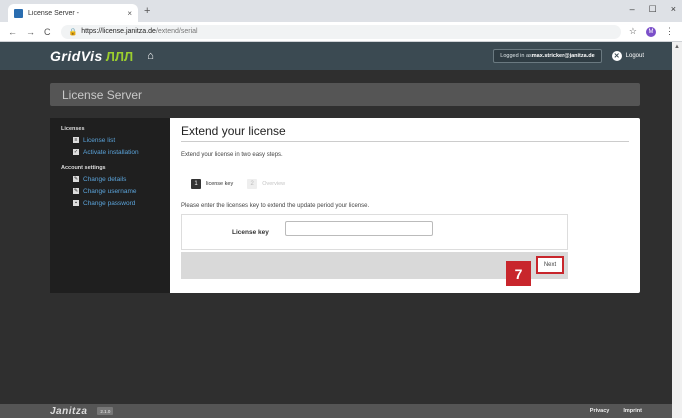 The image size is (682, 418). I want to click on sidebar-item-change-details: ✎ Change details, so click(121, 179).